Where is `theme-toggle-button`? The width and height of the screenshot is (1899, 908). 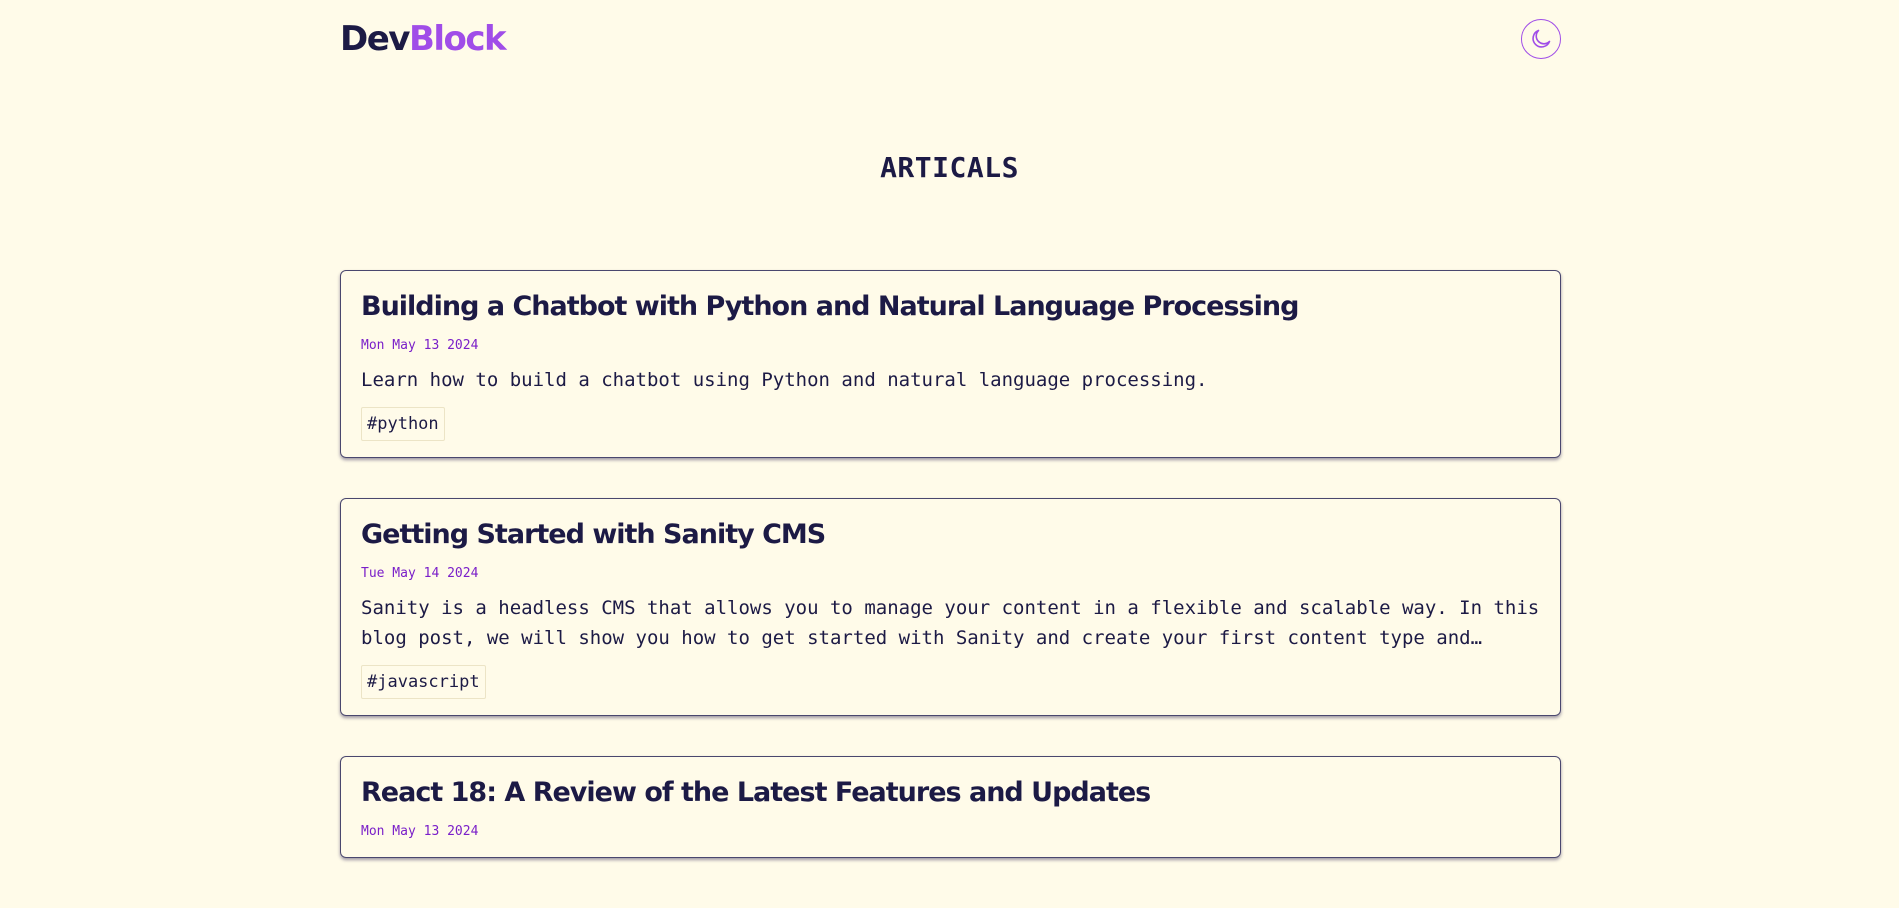 theme-toggle-button is located at coordinates (1541, 39).